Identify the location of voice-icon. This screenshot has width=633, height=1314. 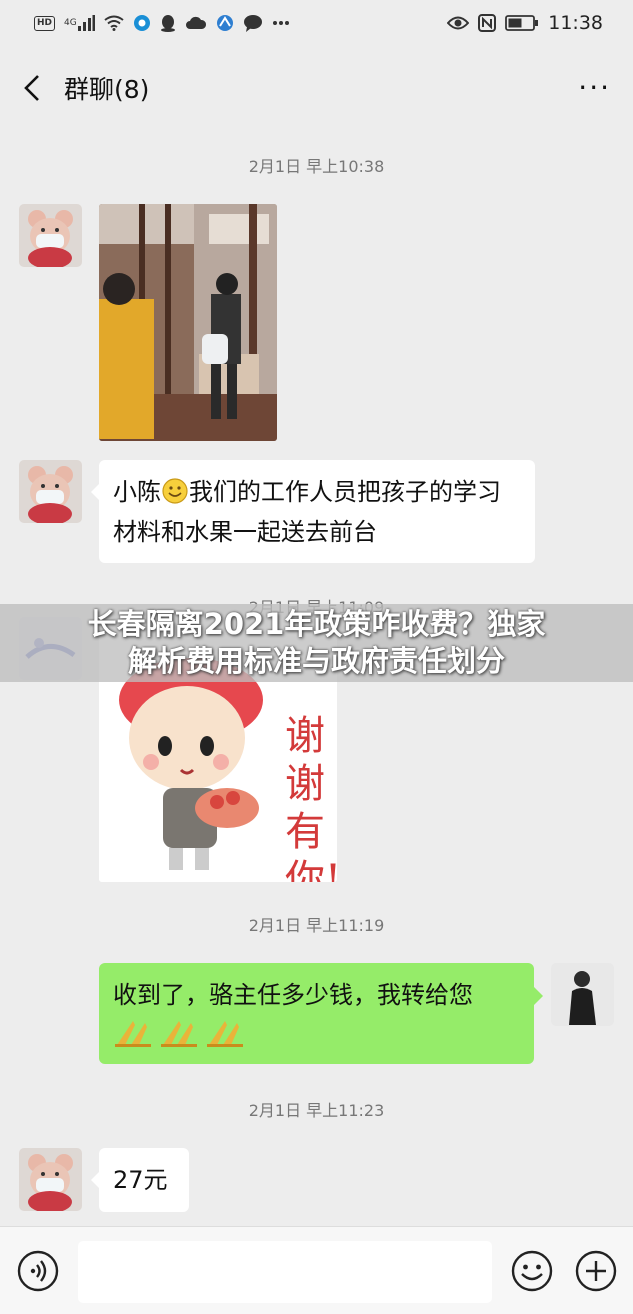
(38, 1271).